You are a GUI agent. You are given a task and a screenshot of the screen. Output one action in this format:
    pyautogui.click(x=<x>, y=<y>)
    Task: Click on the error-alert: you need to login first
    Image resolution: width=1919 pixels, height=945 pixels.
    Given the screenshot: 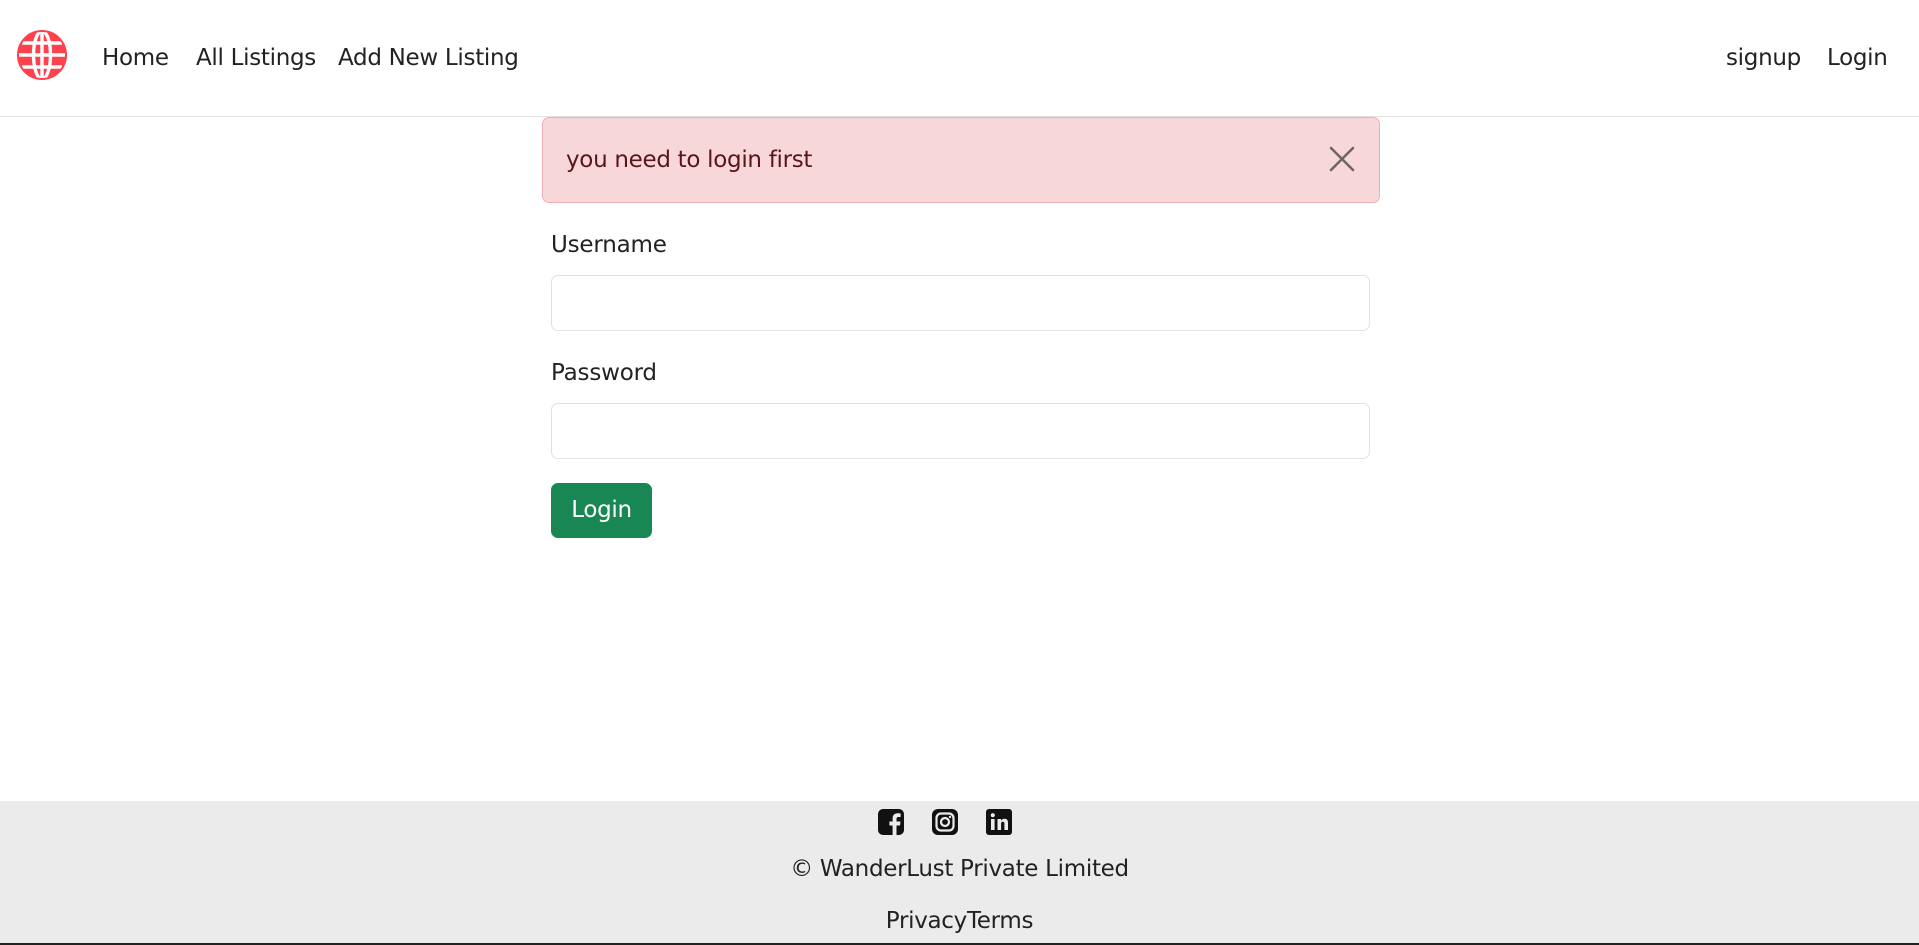 What is the action you would take?
    pyautogui.click(x=961, y=160)
    